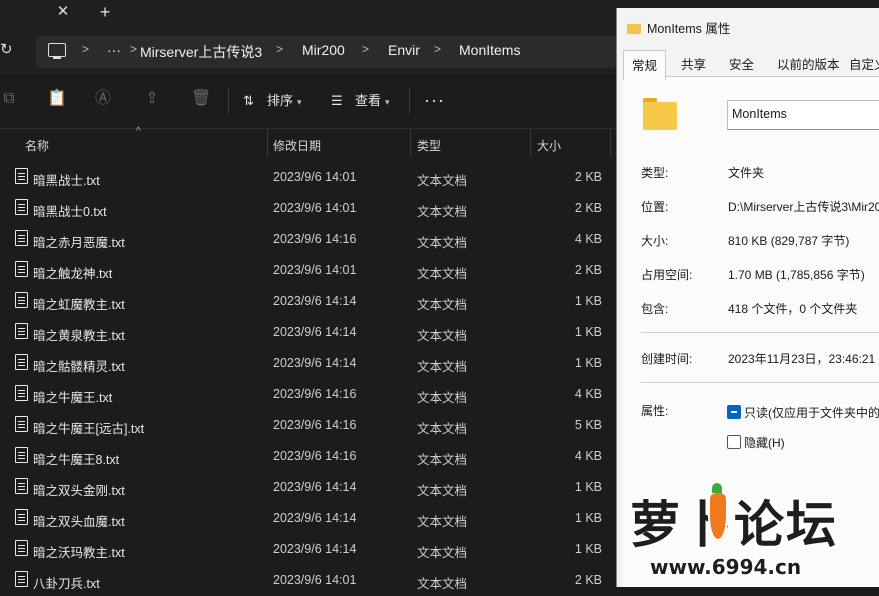 The image size is (879, 596). I want to click on folder-name-input: MonItems, so click(803, 115).